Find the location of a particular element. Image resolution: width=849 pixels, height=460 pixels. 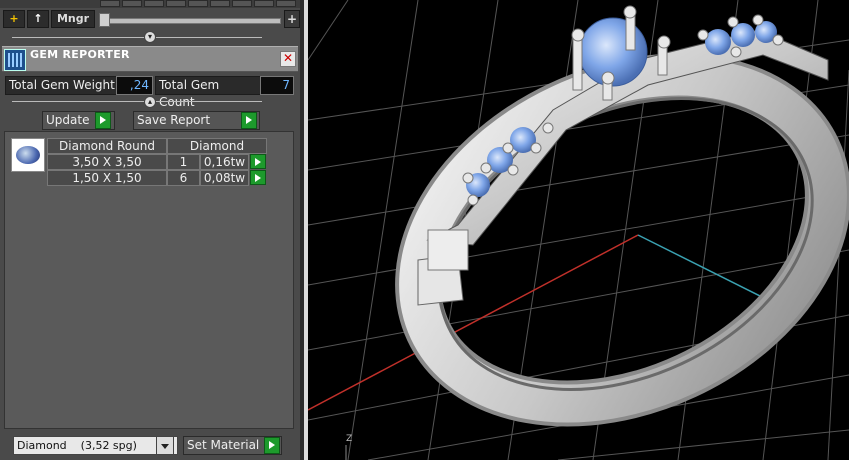

zoom-slider-knob is located at coordinates (104, 20).